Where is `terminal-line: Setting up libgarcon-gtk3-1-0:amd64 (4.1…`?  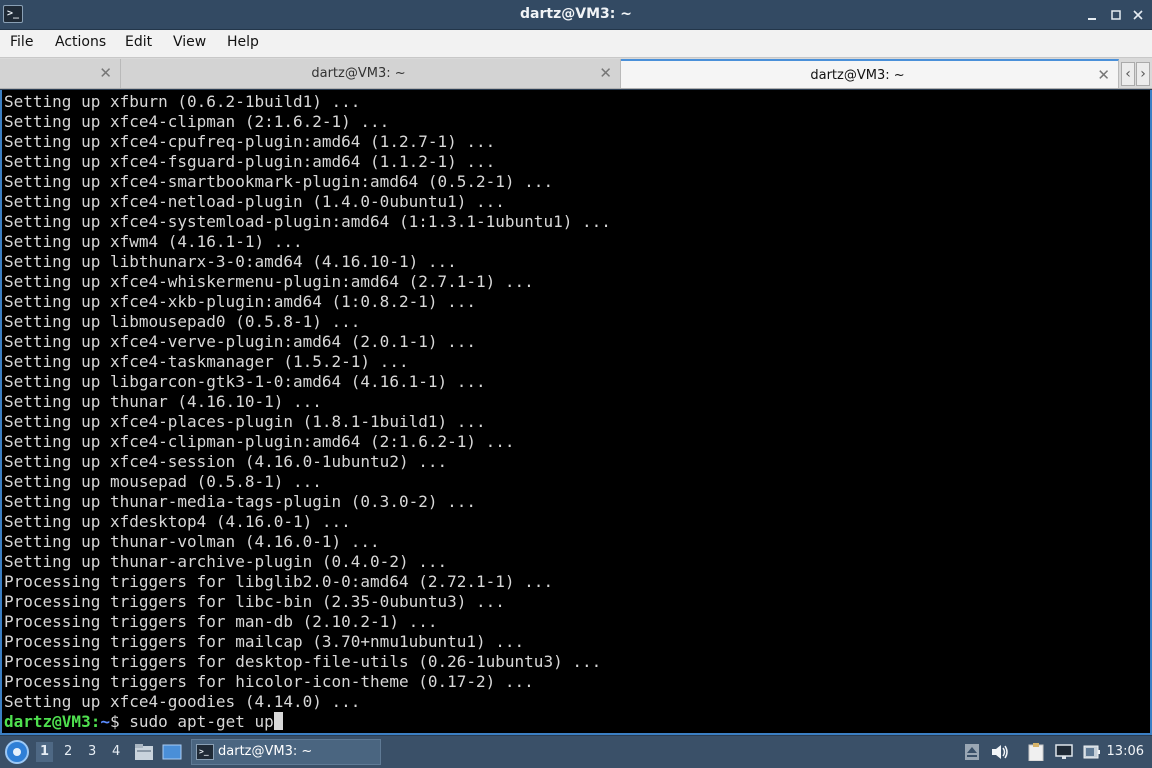 terminal-line: Setting up libgarcon-gtk3-1-0:amd64 (4.1… is located at coordinates (245, 381).